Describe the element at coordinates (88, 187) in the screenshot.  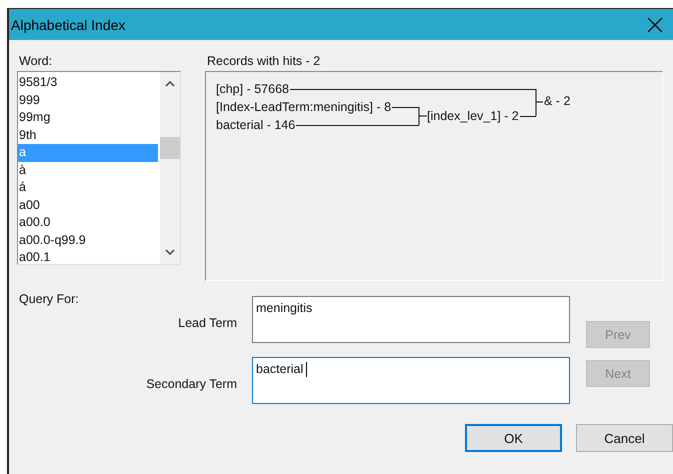
I see `list-item: á` at that location.